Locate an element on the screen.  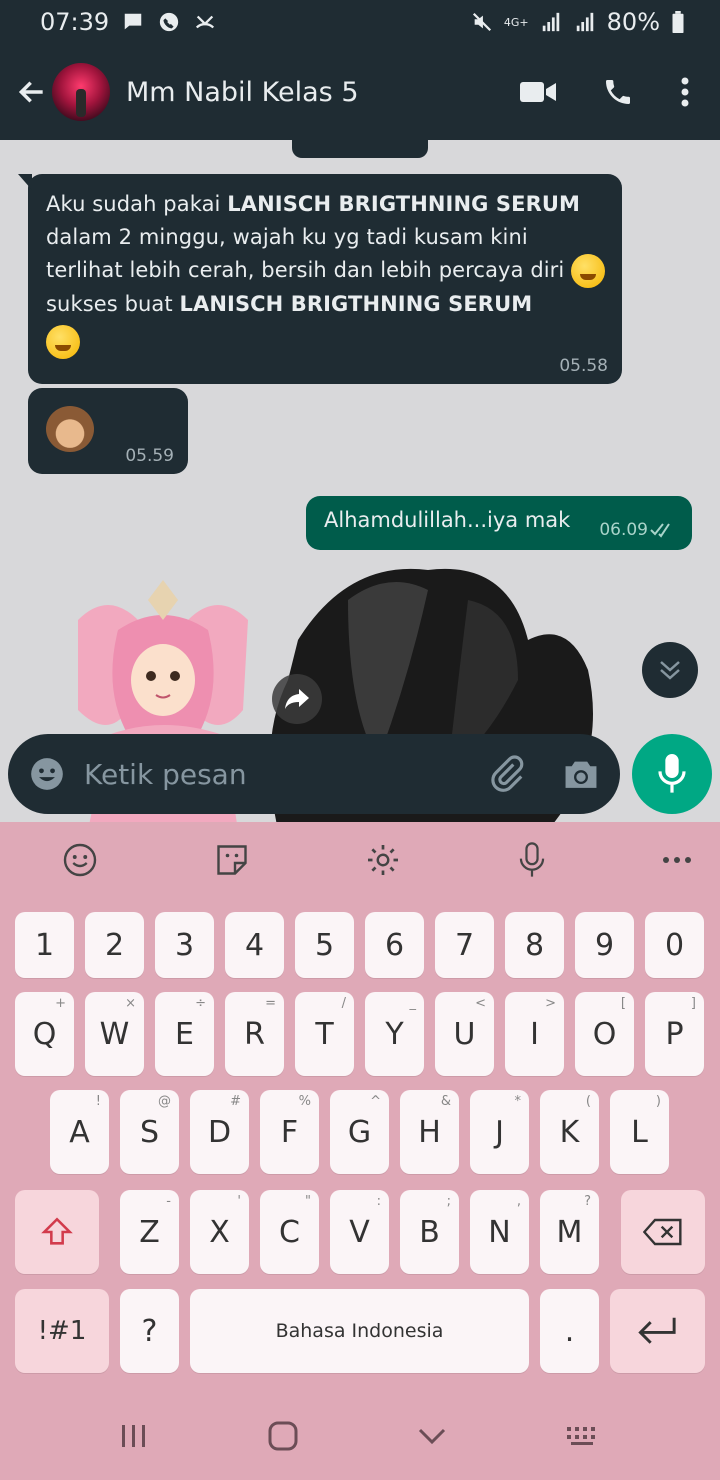
enter-key is located at coordinates (657, 1331).